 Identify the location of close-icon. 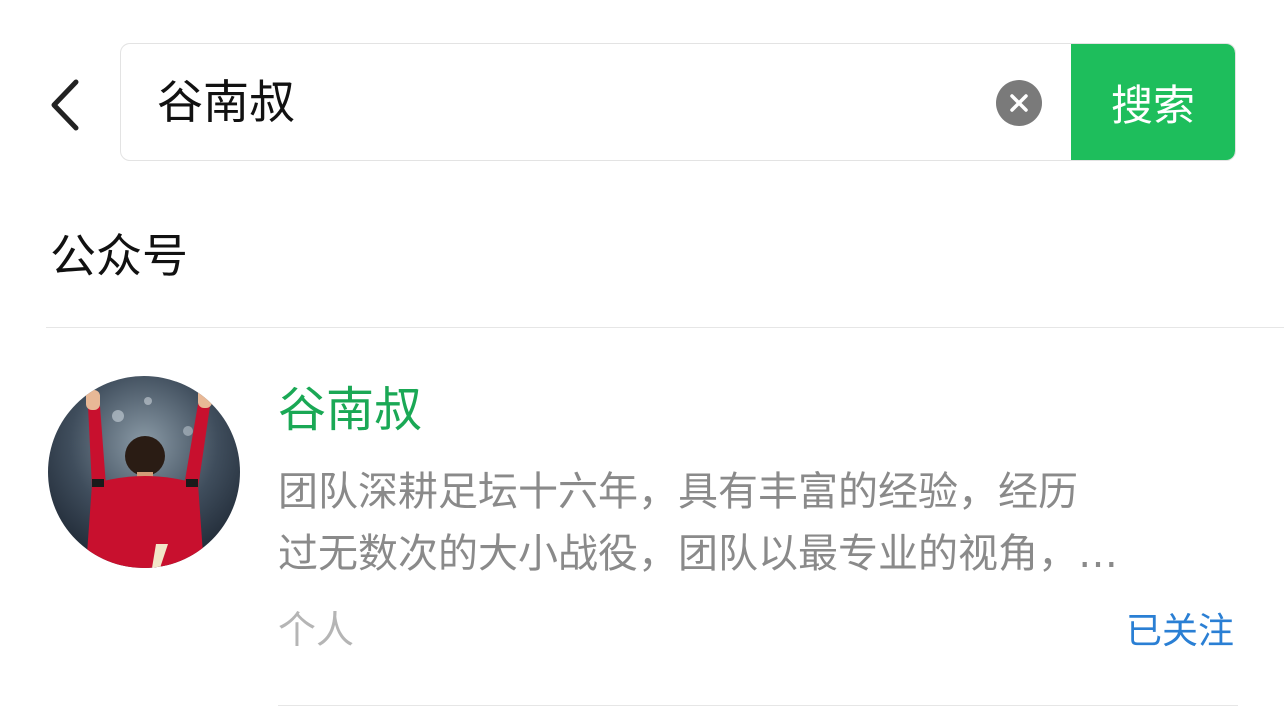
(1019, 103).